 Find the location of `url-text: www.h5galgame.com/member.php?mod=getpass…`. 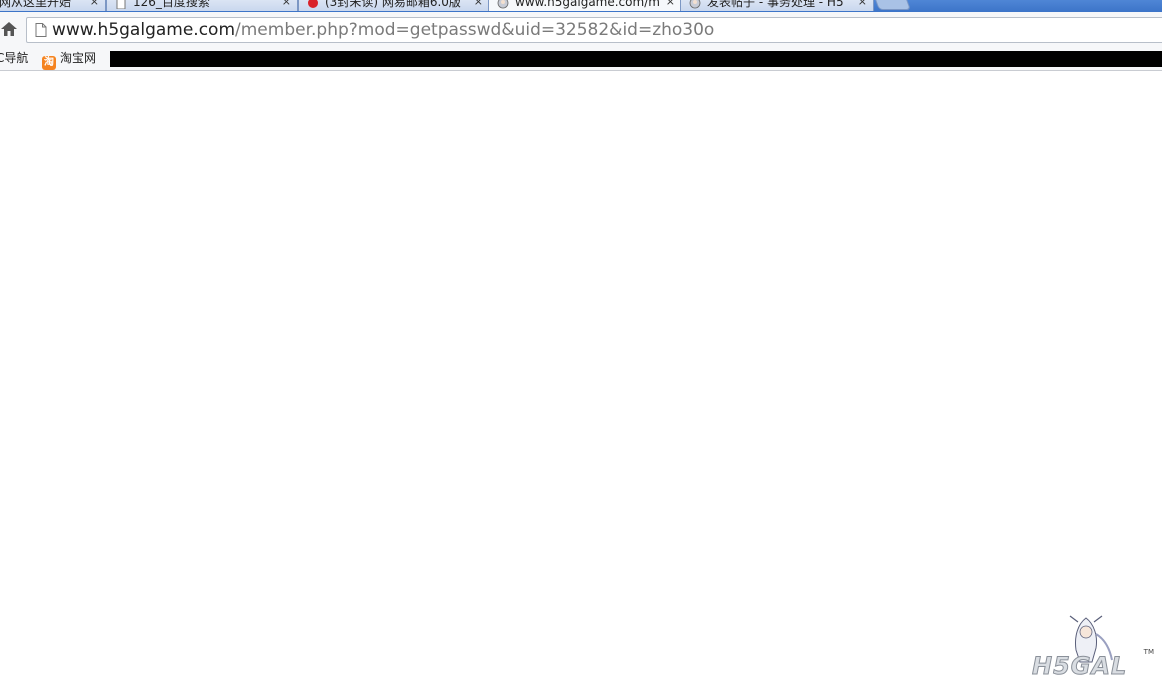

url-text: www.h5galgame.com/member.php?mod=getpass… is located at coordinates (383, 30).